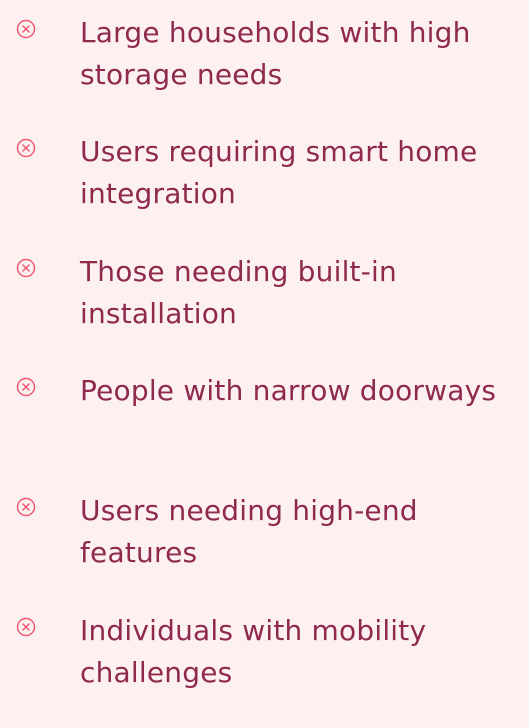  Describe the element at coordinates (249, 531) in the screenshot. I see `list-item-label: Users needing high-end features` at that location.